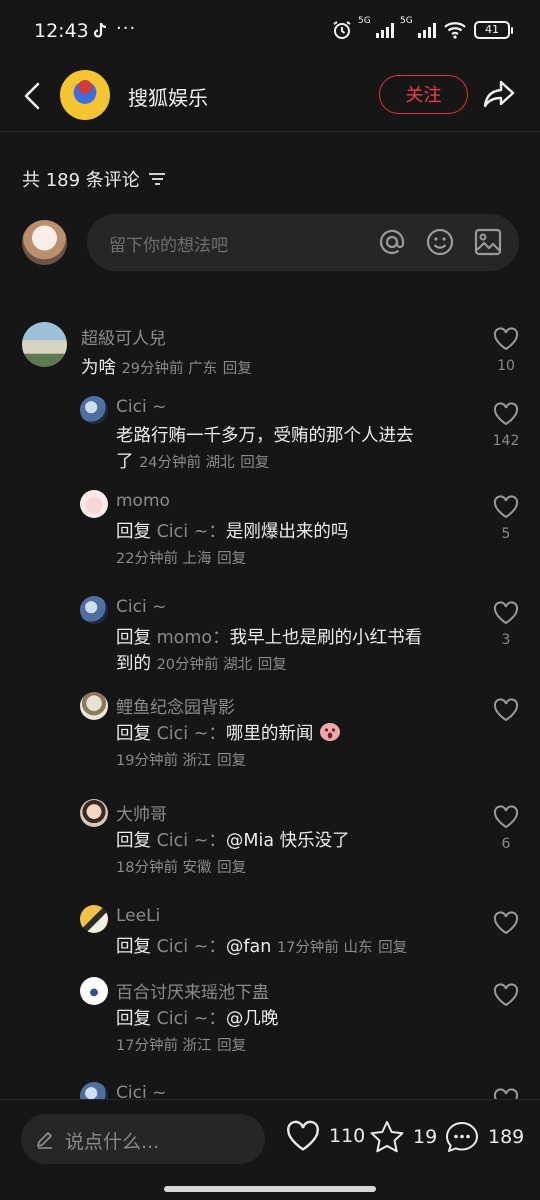 Image resolution: width=540 pixels, height=1200 pixels. I want to click on commenter-name: momo, so click(143, 501).